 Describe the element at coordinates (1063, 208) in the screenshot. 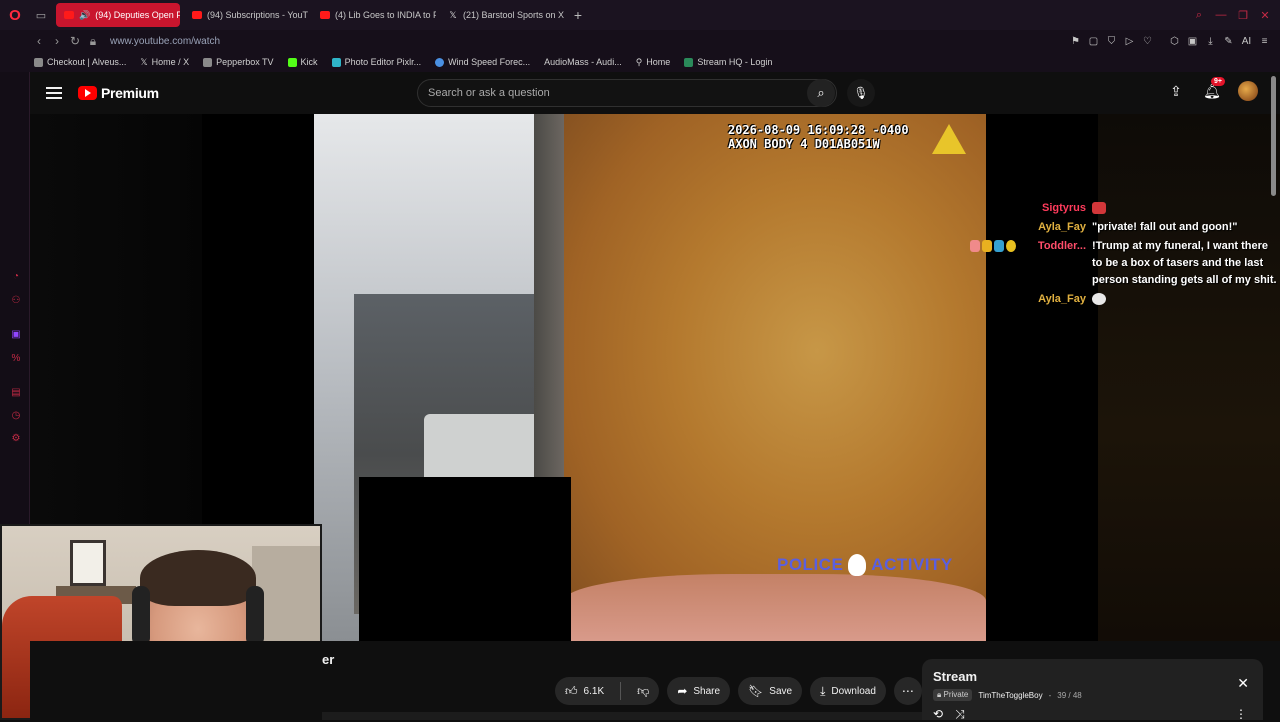

I see `chat-username: Sigtyrus` at that location.